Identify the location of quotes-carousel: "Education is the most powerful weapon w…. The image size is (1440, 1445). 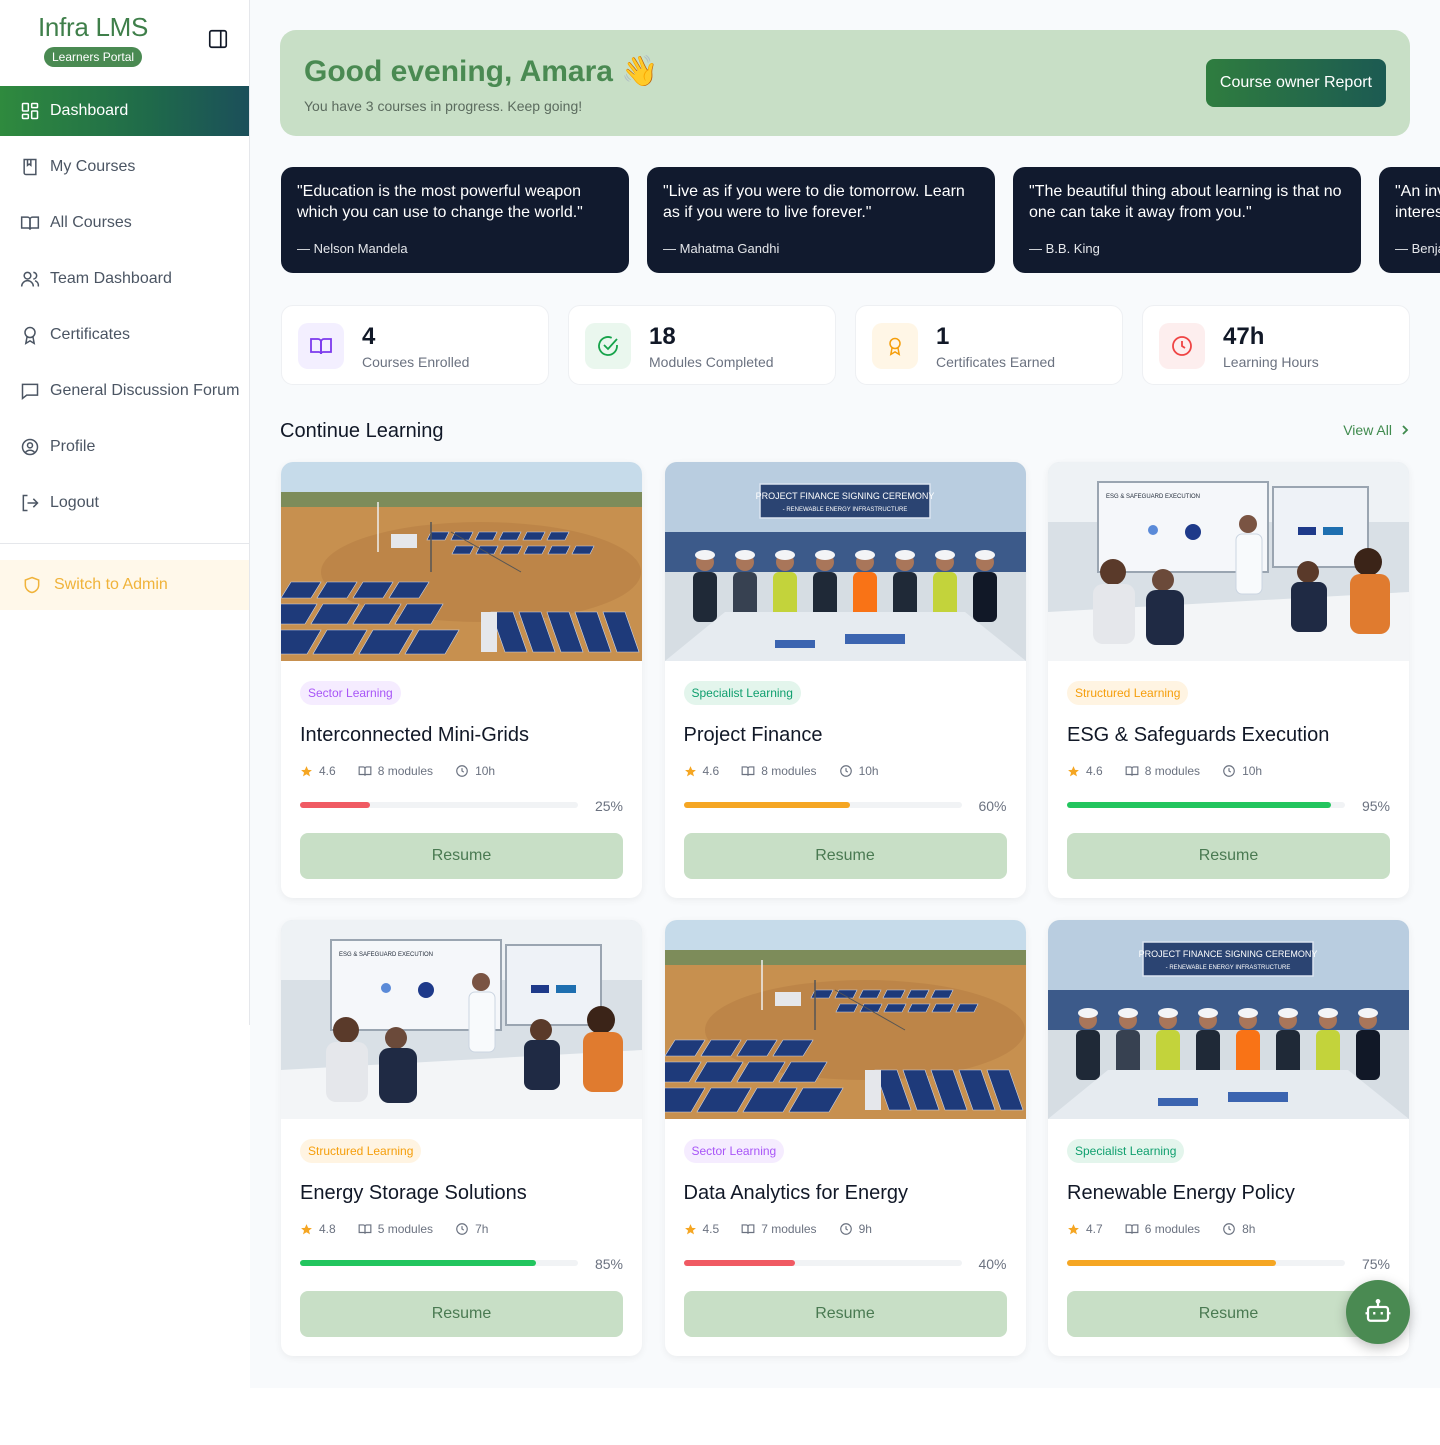
(860, 220).